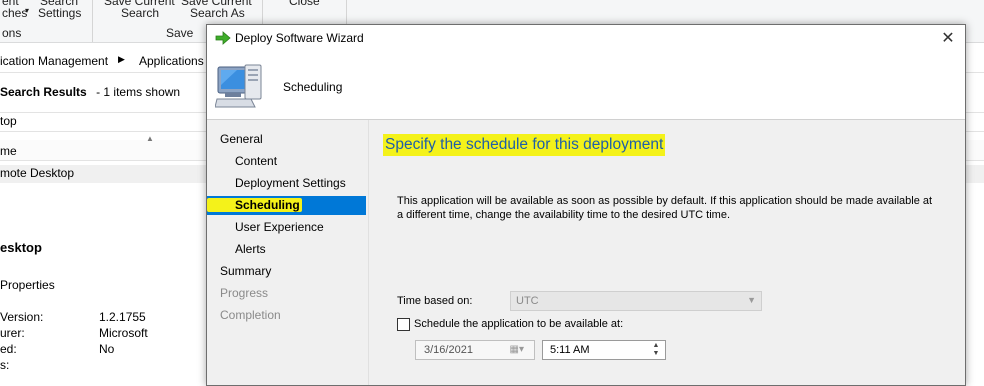 Image resolution: width=984 pixels, height=386 pixels. I want to click on nav-item-content: Content, so click(256, 161).